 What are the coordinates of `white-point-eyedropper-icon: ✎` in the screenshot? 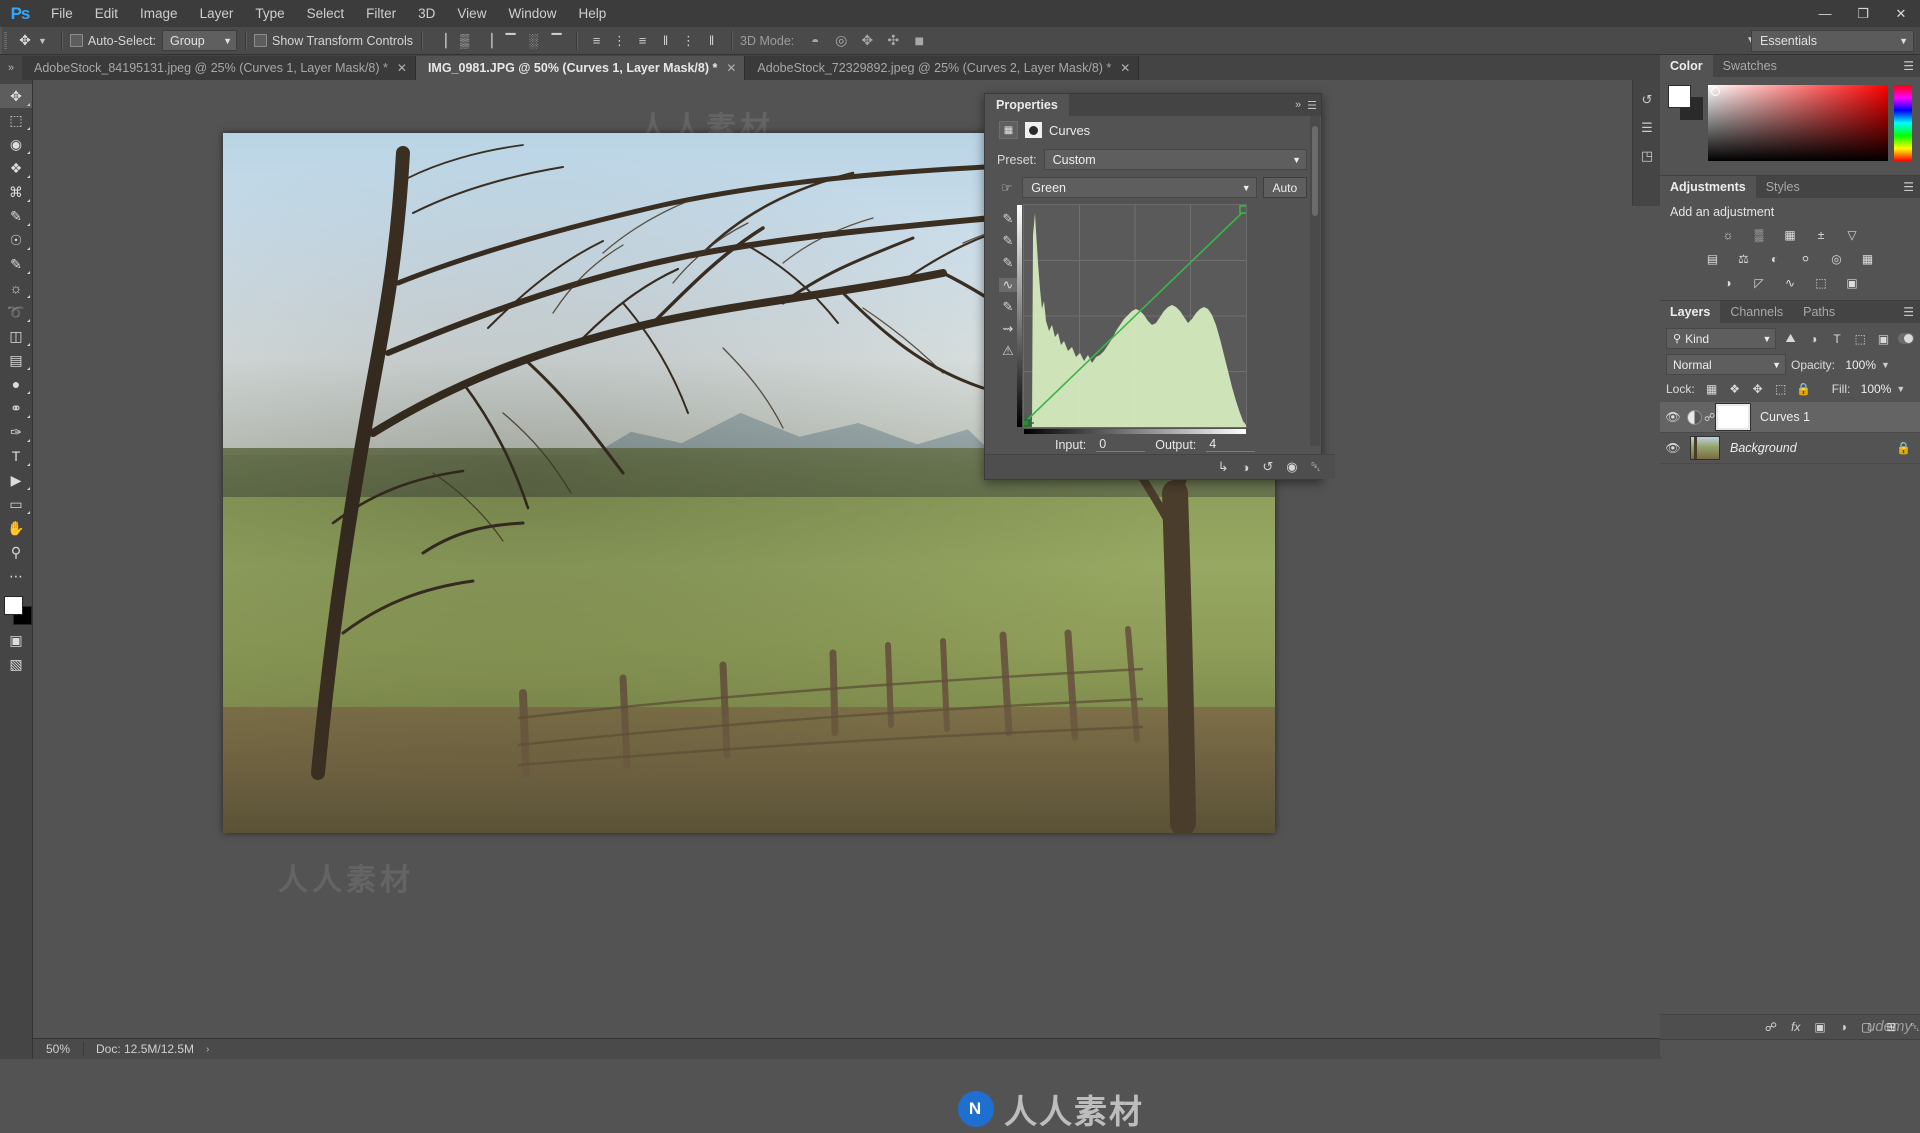 It's located at (1008, 262).